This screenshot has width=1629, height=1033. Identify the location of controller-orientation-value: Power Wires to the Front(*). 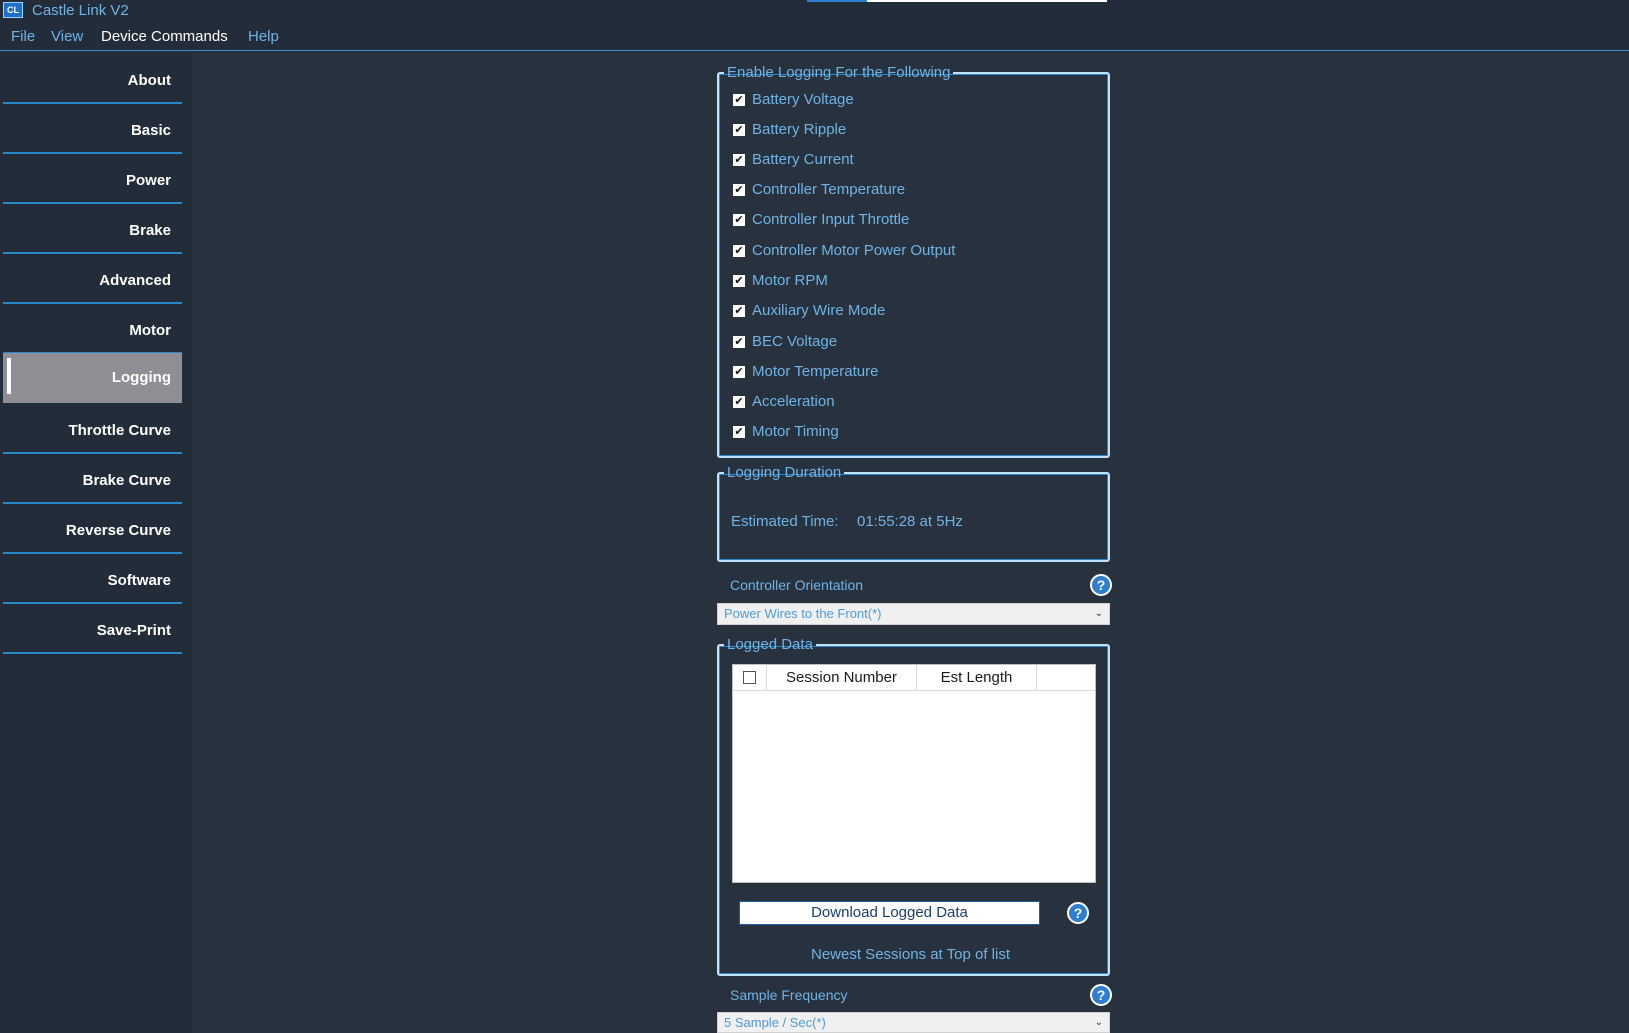
(803, 613).